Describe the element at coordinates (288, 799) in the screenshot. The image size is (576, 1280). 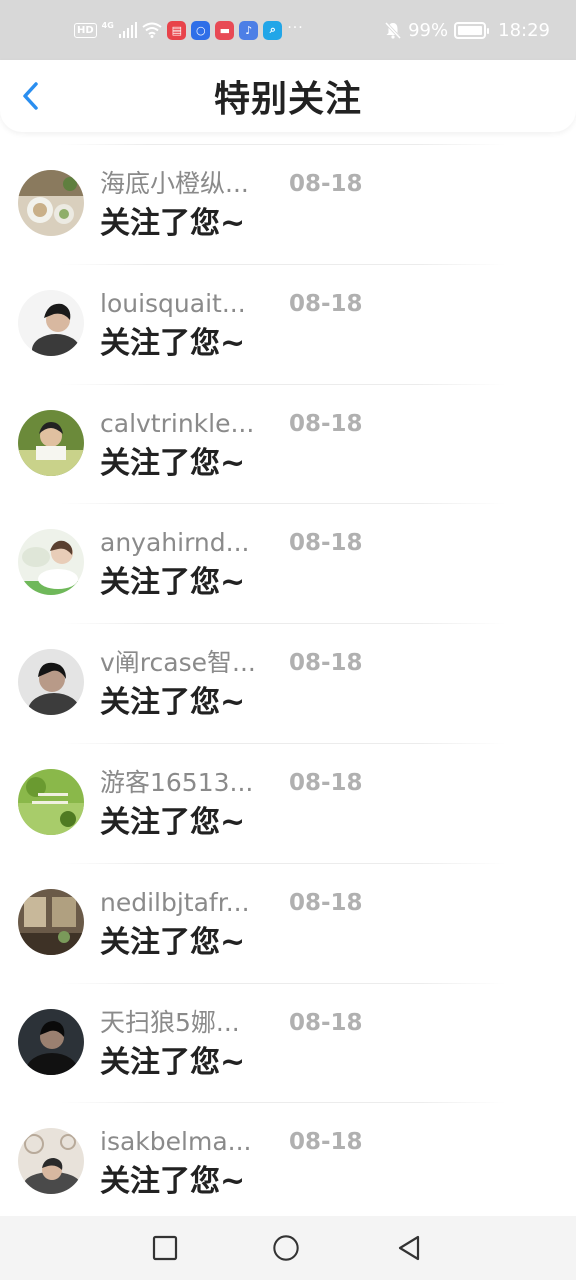
I see `list-item: 游客16513... 08-18 关注了您~` at that location.